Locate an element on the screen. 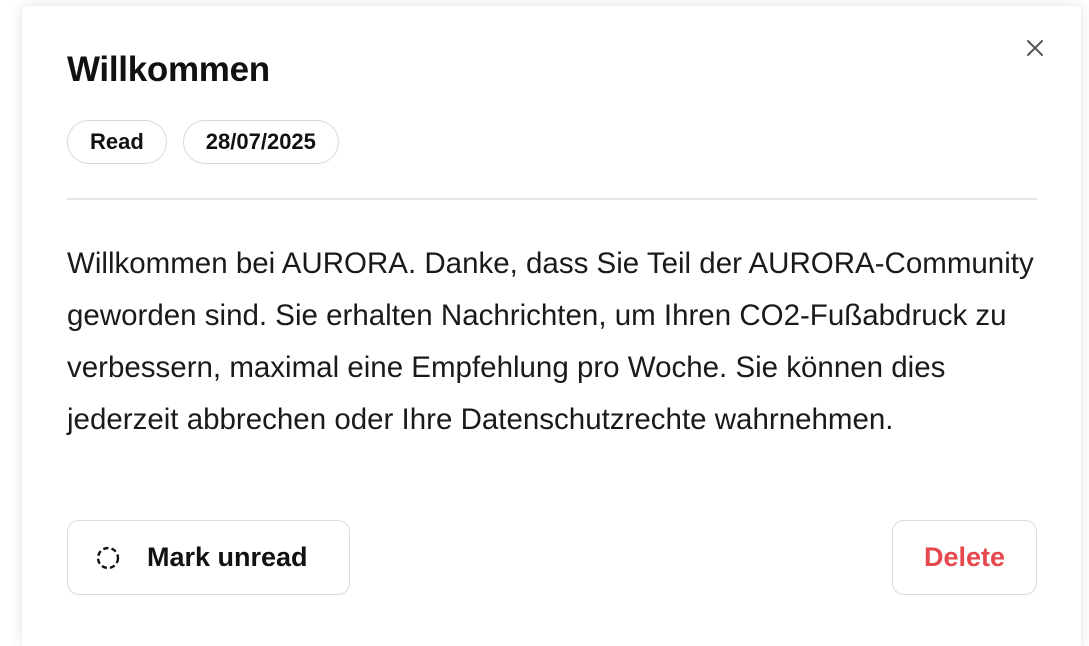  status-badge: Read is located at coordinates (117, 142).